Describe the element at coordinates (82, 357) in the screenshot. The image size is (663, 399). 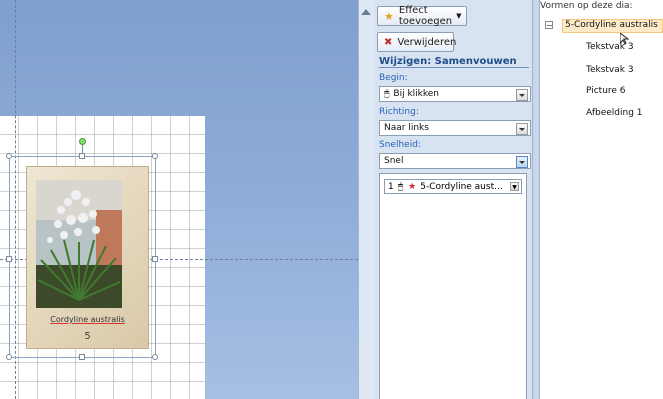
I see `resize-handle-bottom` at that location.